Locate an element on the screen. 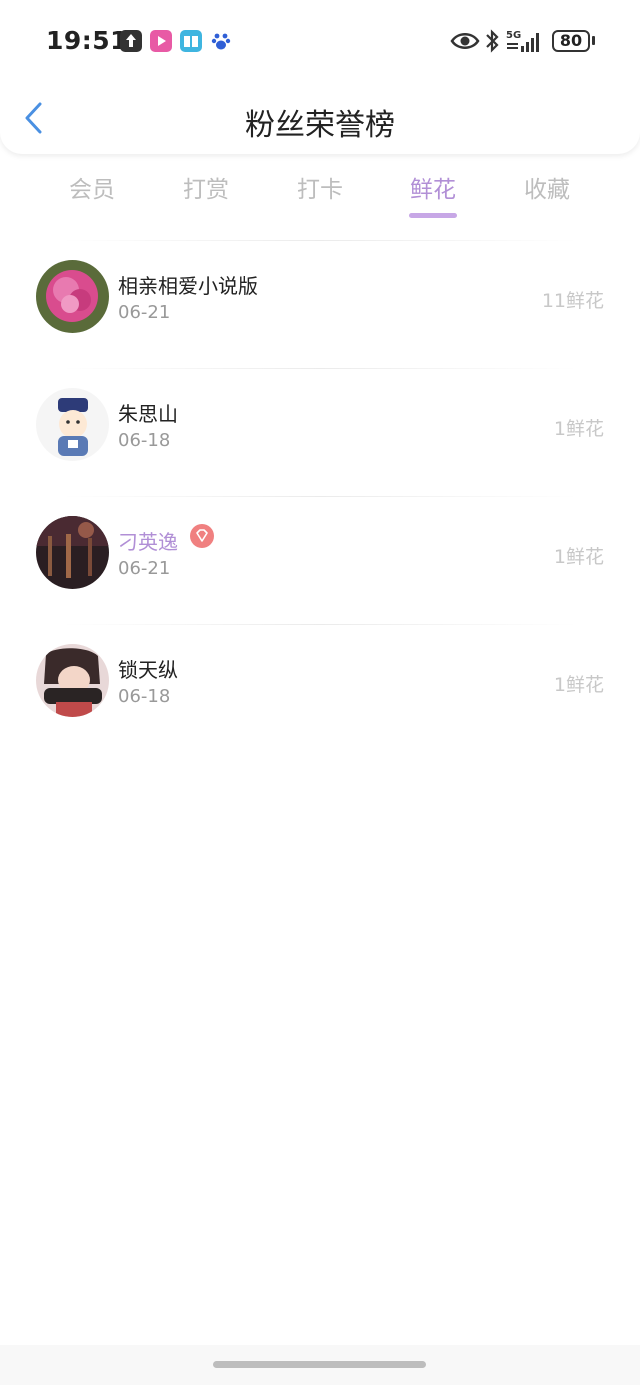 This screenshot has width=640, height=1385. list-item: 相亲相爱小说版 06-21 11鲜花 is located at coordinates (320, 303).